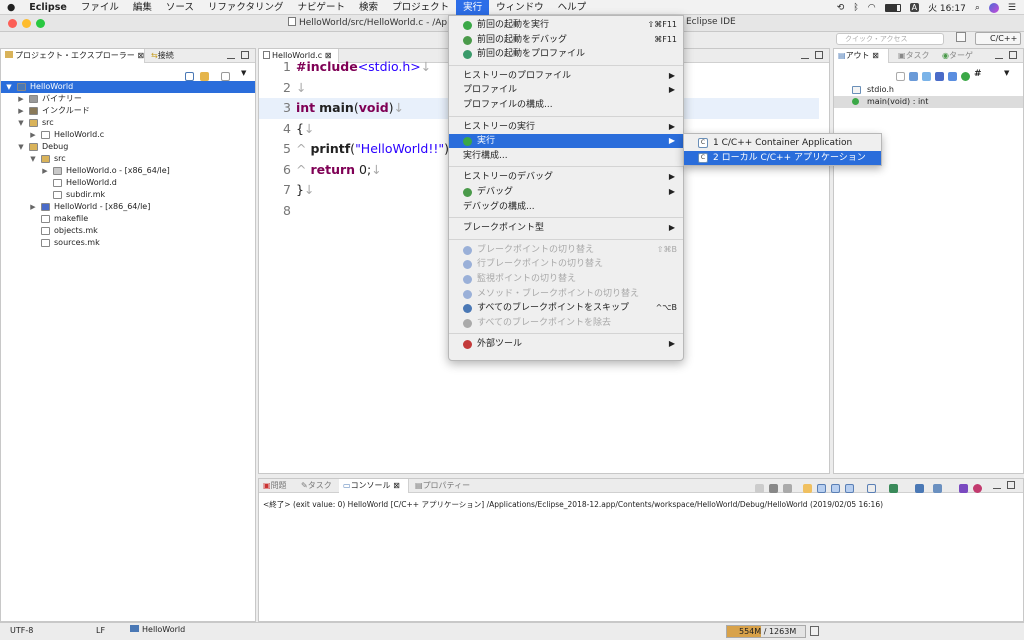 Image resolution: width=1024 pixels, height=640 pixels. What do you see at coordinates (963, 488) in the screenshot?
I see `console-settings-icon` at bounding box center [963, 488].